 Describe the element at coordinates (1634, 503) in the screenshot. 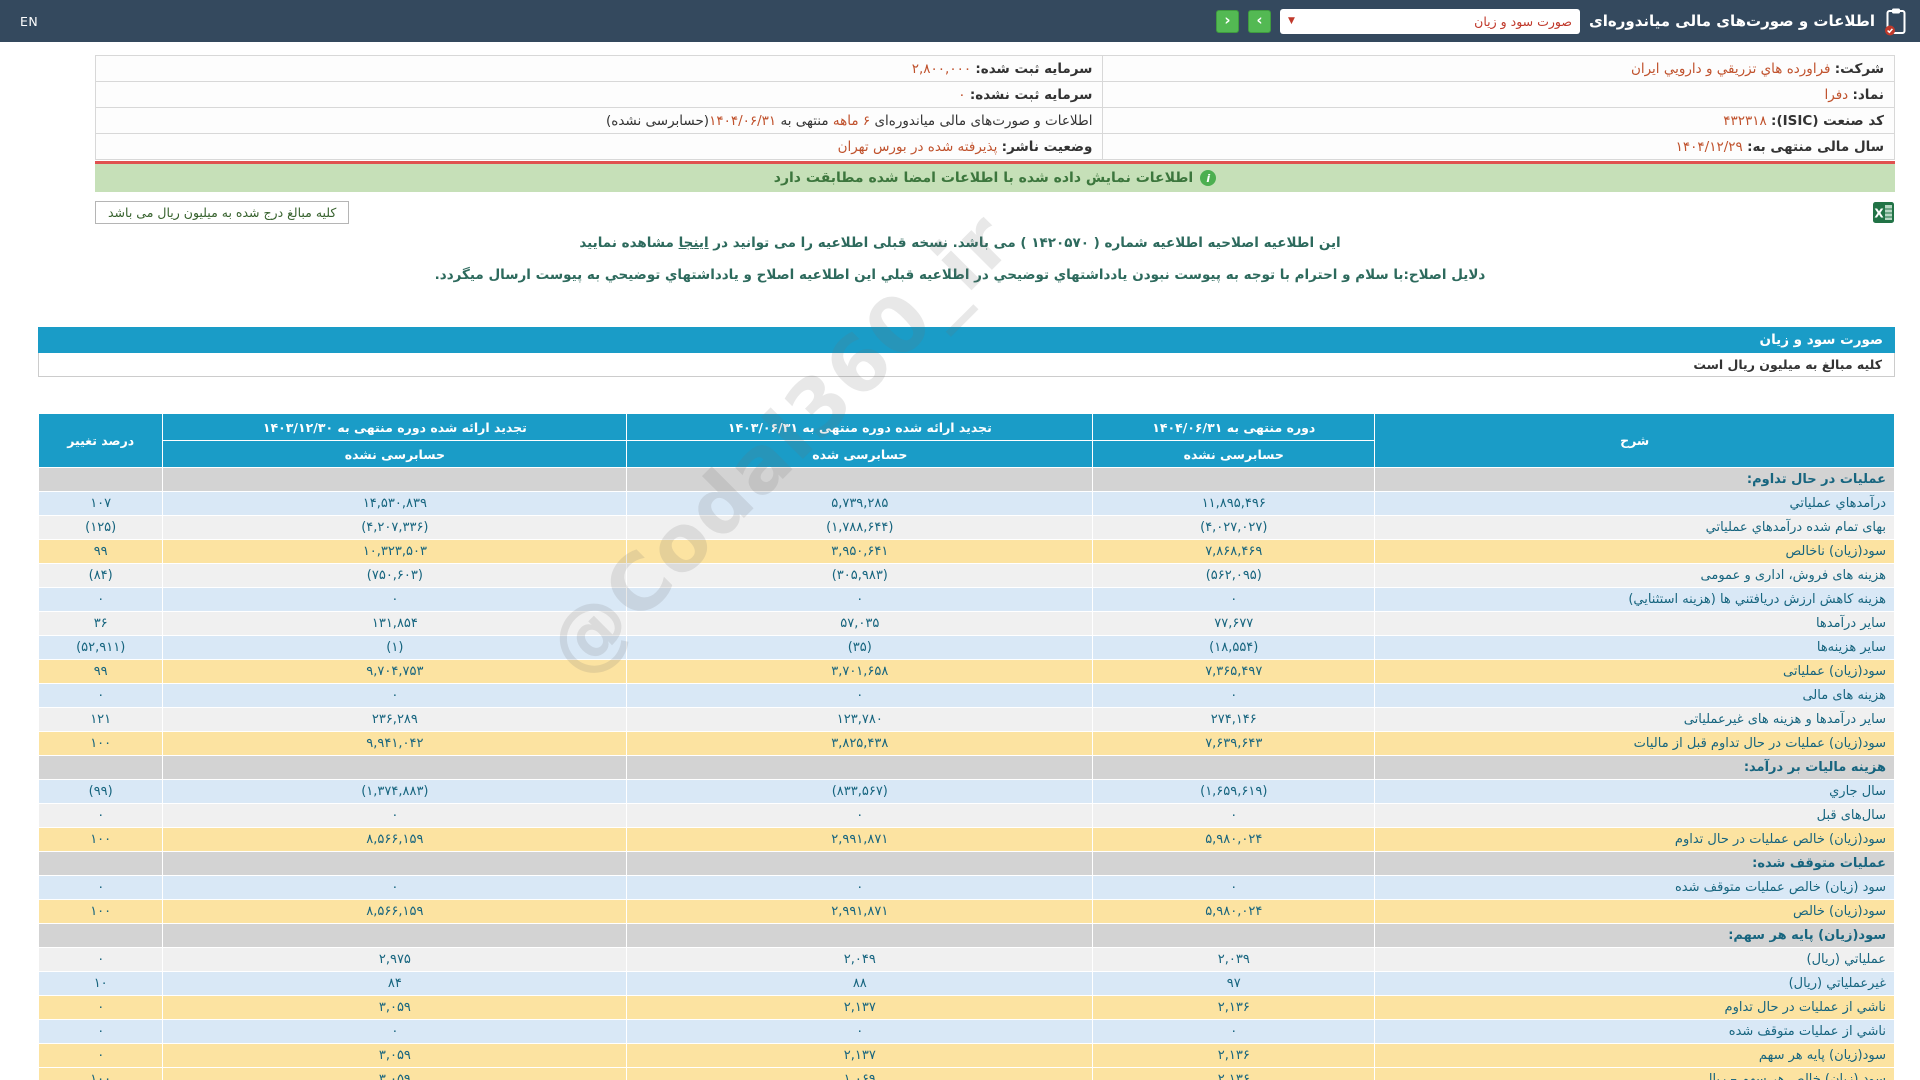

I see `row-label: درآمدهاي عملیاتي` at that location.